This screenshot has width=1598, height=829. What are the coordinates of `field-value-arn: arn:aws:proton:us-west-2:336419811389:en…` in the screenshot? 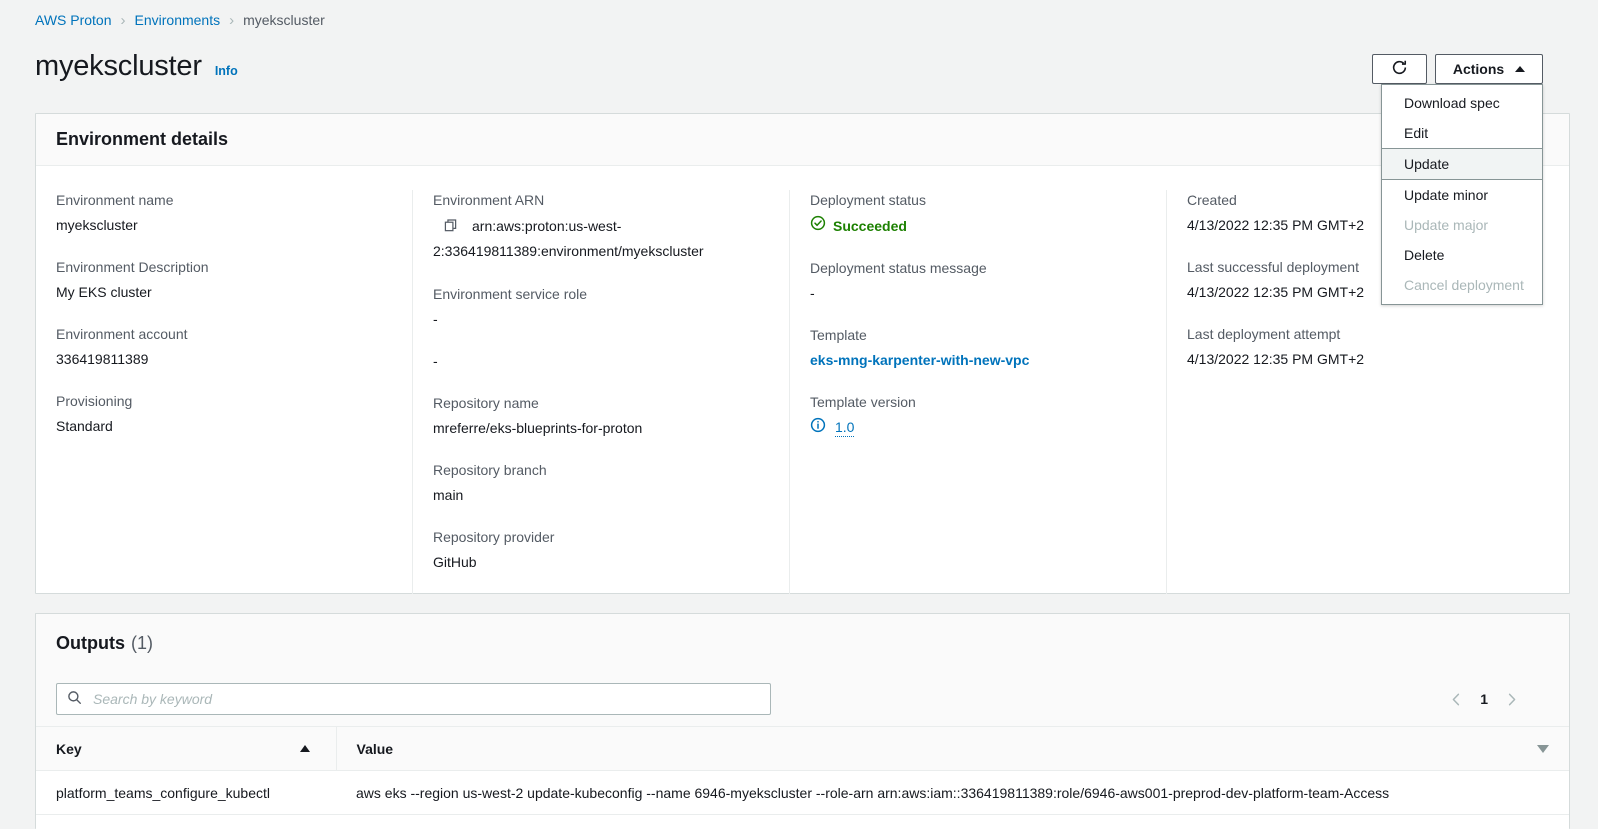 It's located at (601, 239).